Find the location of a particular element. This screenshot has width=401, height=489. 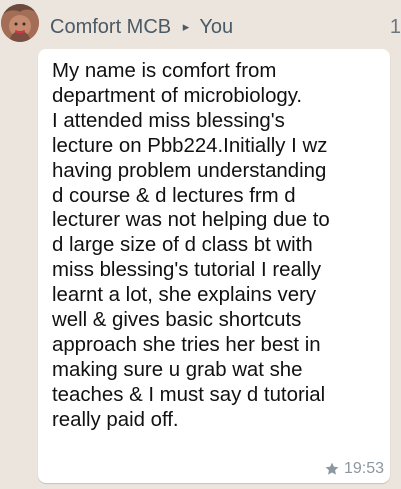

sender-avatar is located at coordinates (20, 23).